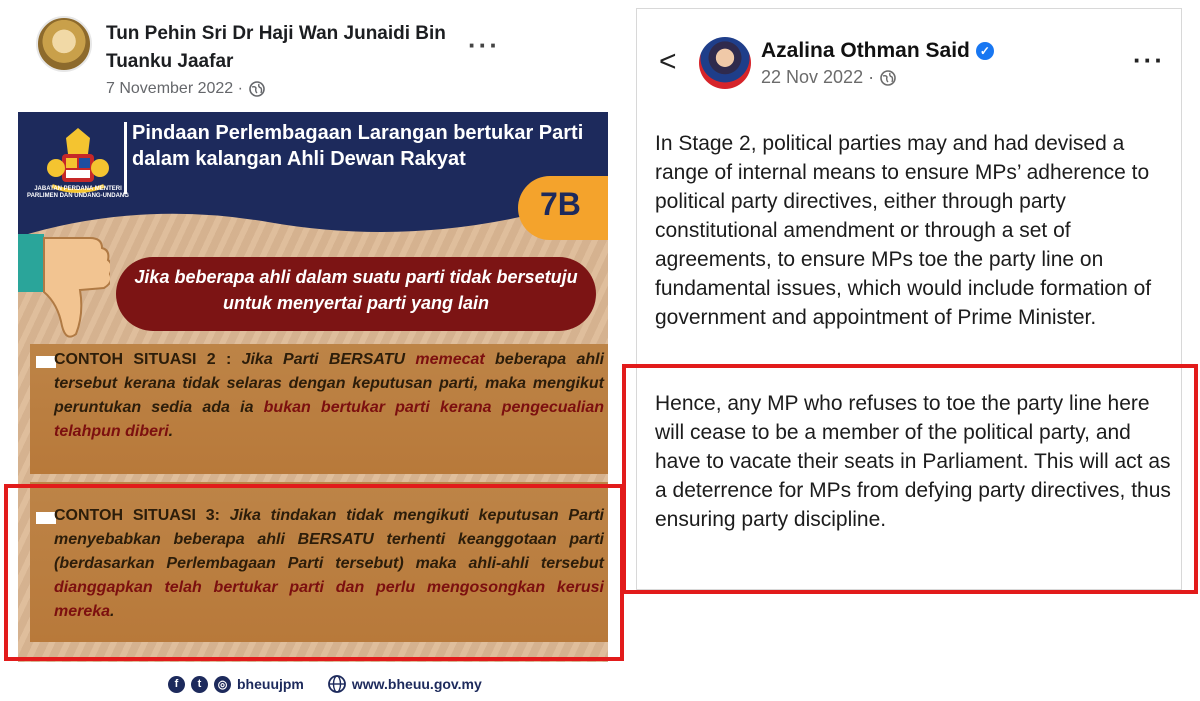 Image resolution: width=1200 pixels, height=701 pixels. What do you see at coordinates (314, 572) in the screenshot?
I see `highlight-frame-left` at bounding box center [314, 572].